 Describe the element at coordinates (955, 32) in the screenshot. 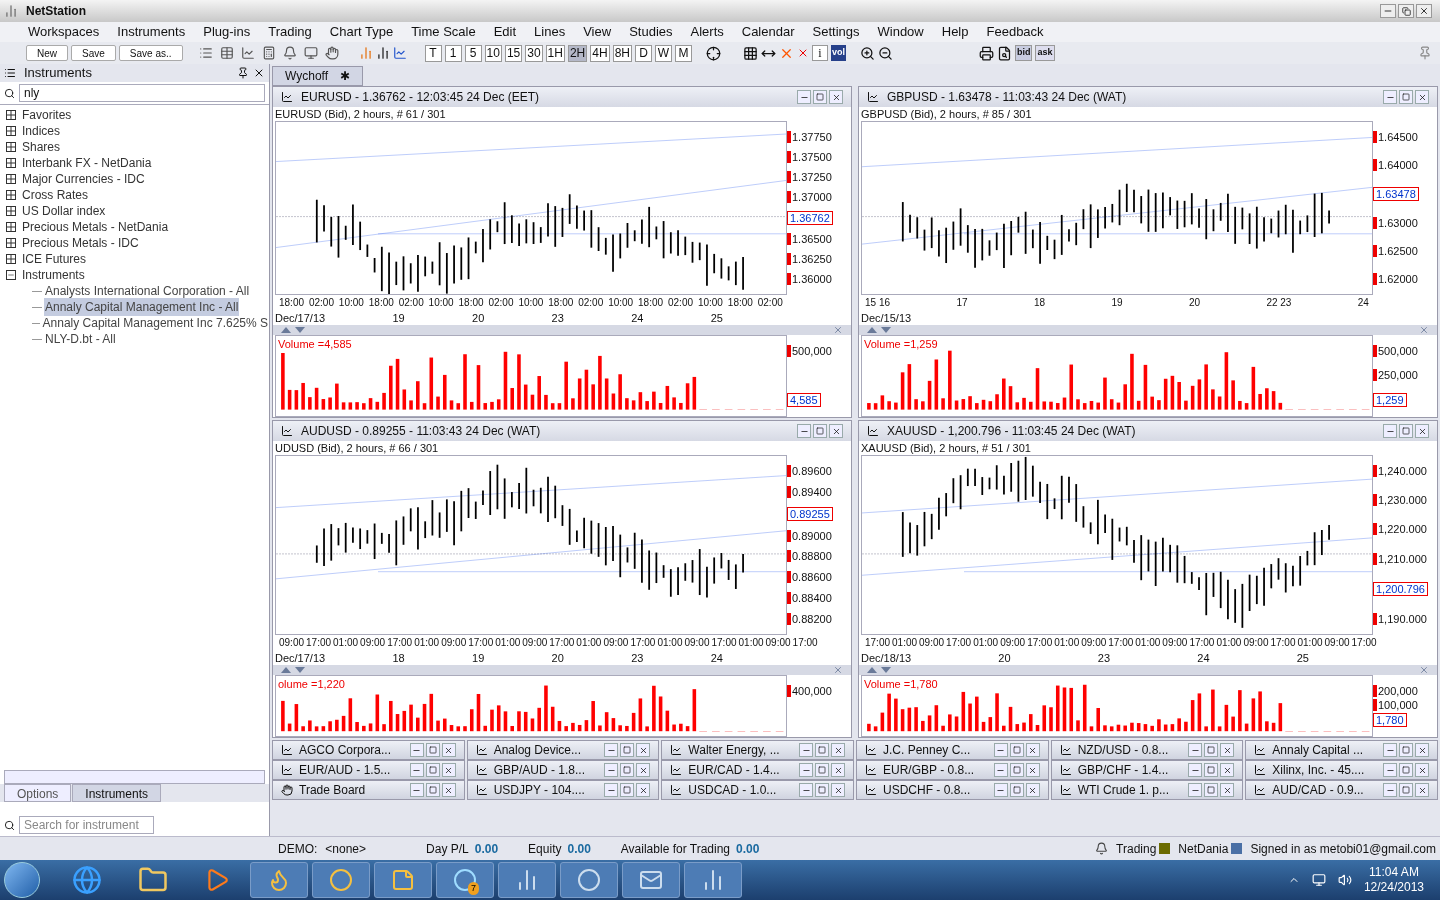

I see `menu-item: Help` at that location.